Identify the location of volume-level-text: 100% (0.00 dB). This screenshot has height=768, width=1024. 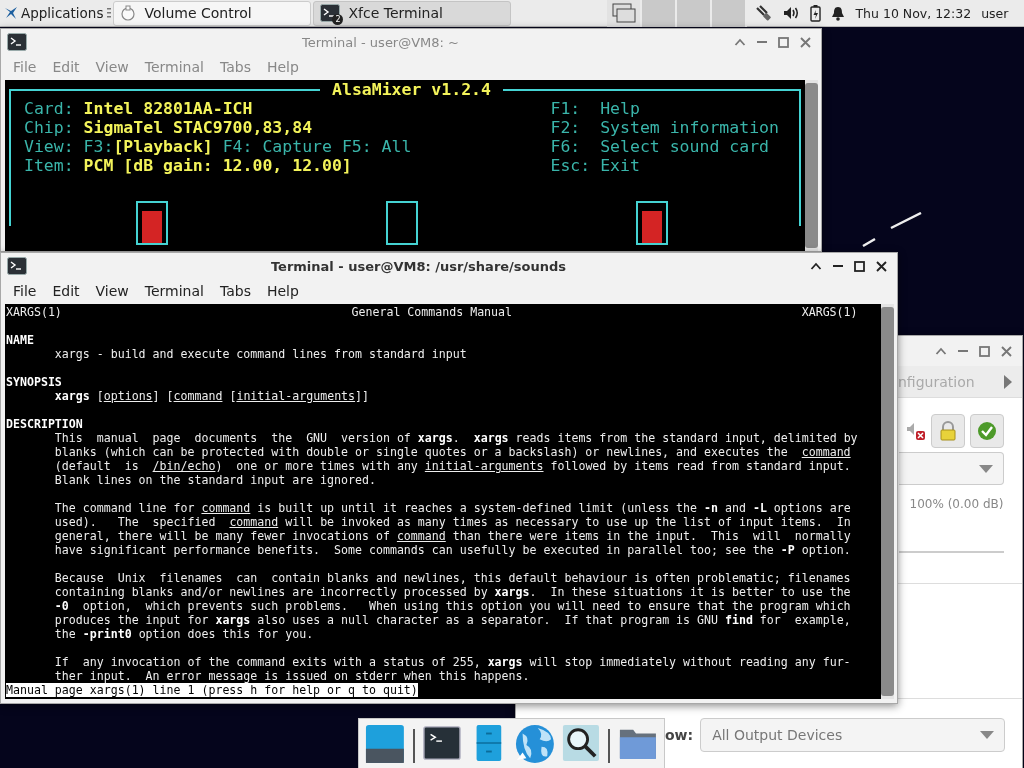
(956, 504).